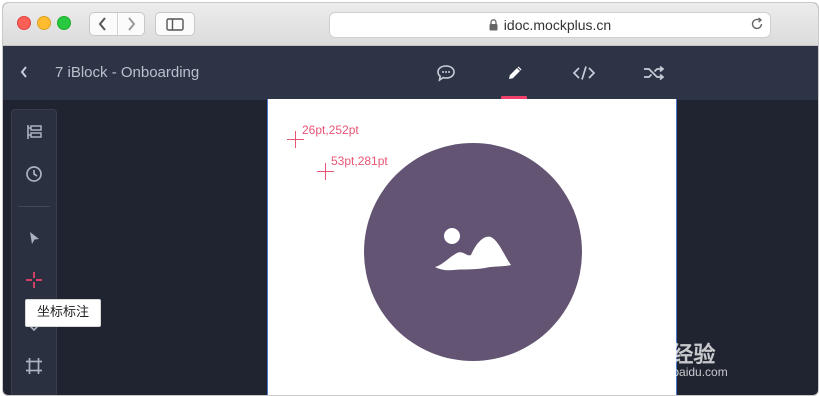 Image resolution: width=819 pixels, height=396 pixels. I want to click on crosshair-icon, so click(34, 280).